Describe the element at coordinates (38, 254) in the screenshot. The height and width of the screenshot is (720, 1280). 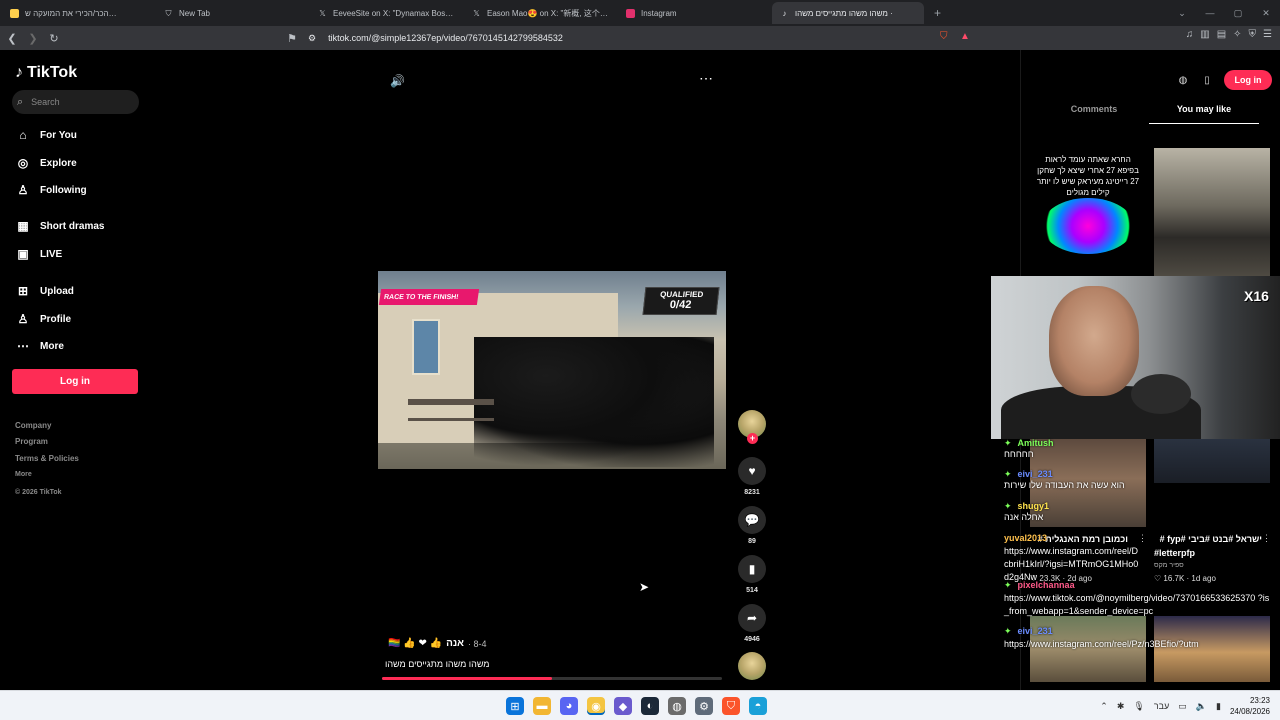
I see `nav-live: ▣ LIVE` at that location.